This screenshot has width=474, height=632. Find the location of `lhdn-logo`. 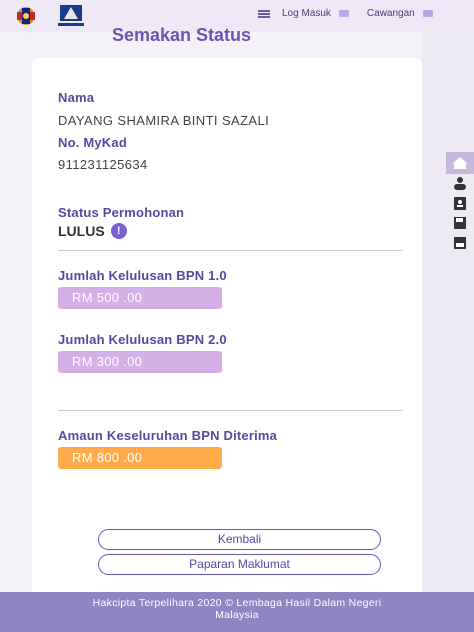

lhdn-logo is located at coordinates (71, 15).